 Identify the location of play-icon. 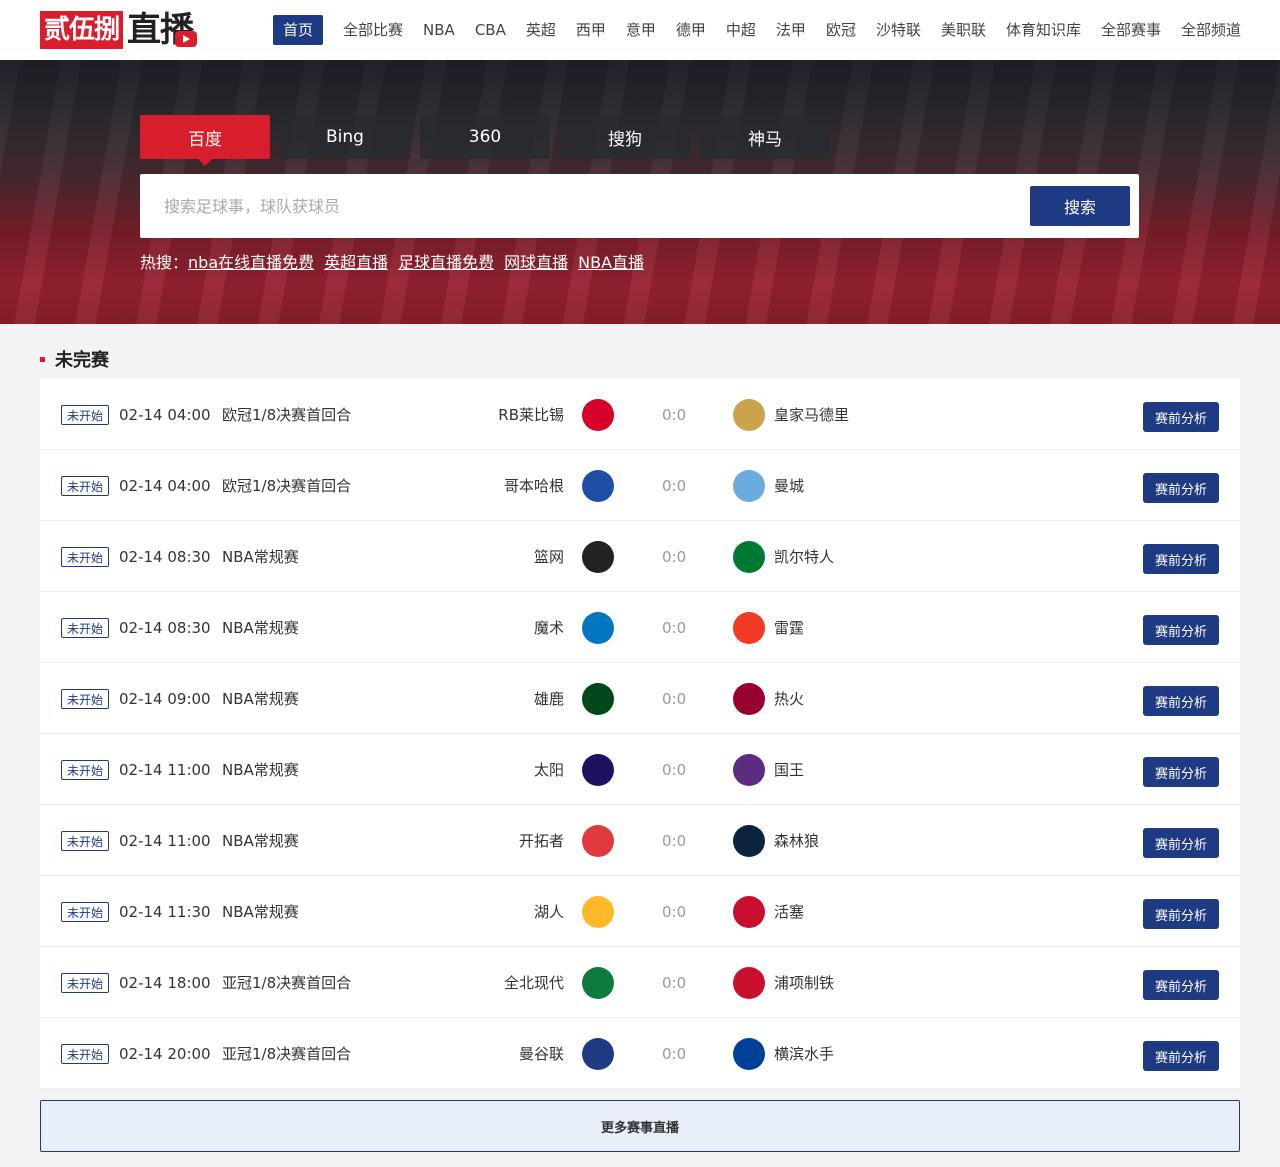
(186, 39).